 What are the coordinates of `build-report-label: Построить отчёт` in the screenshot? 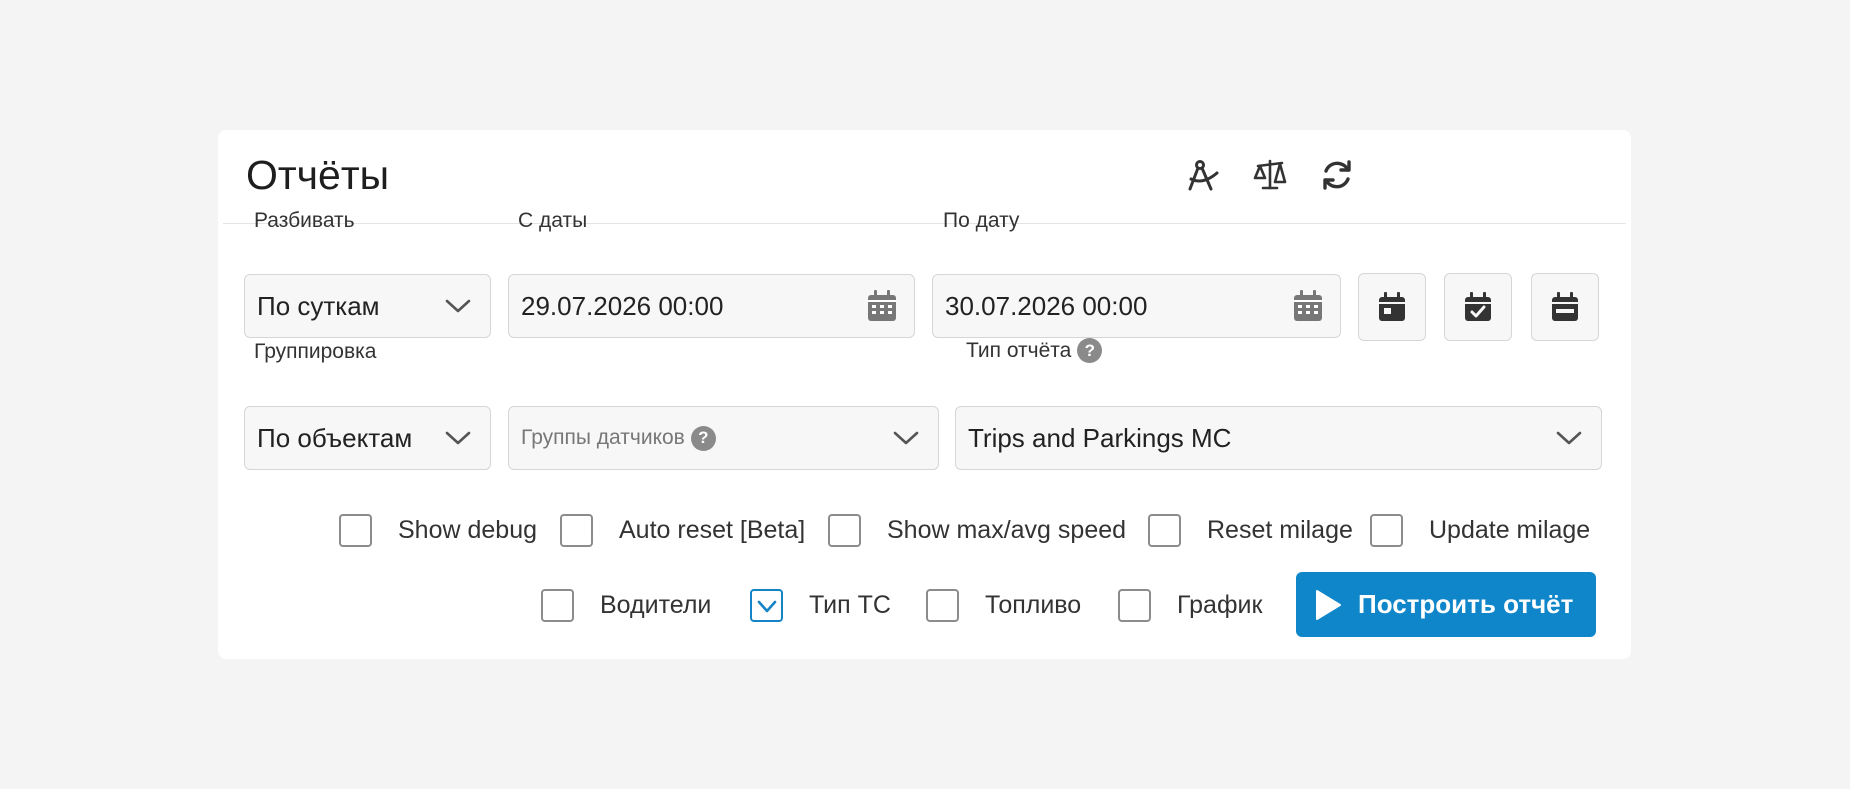 It's located at (1466, 604).